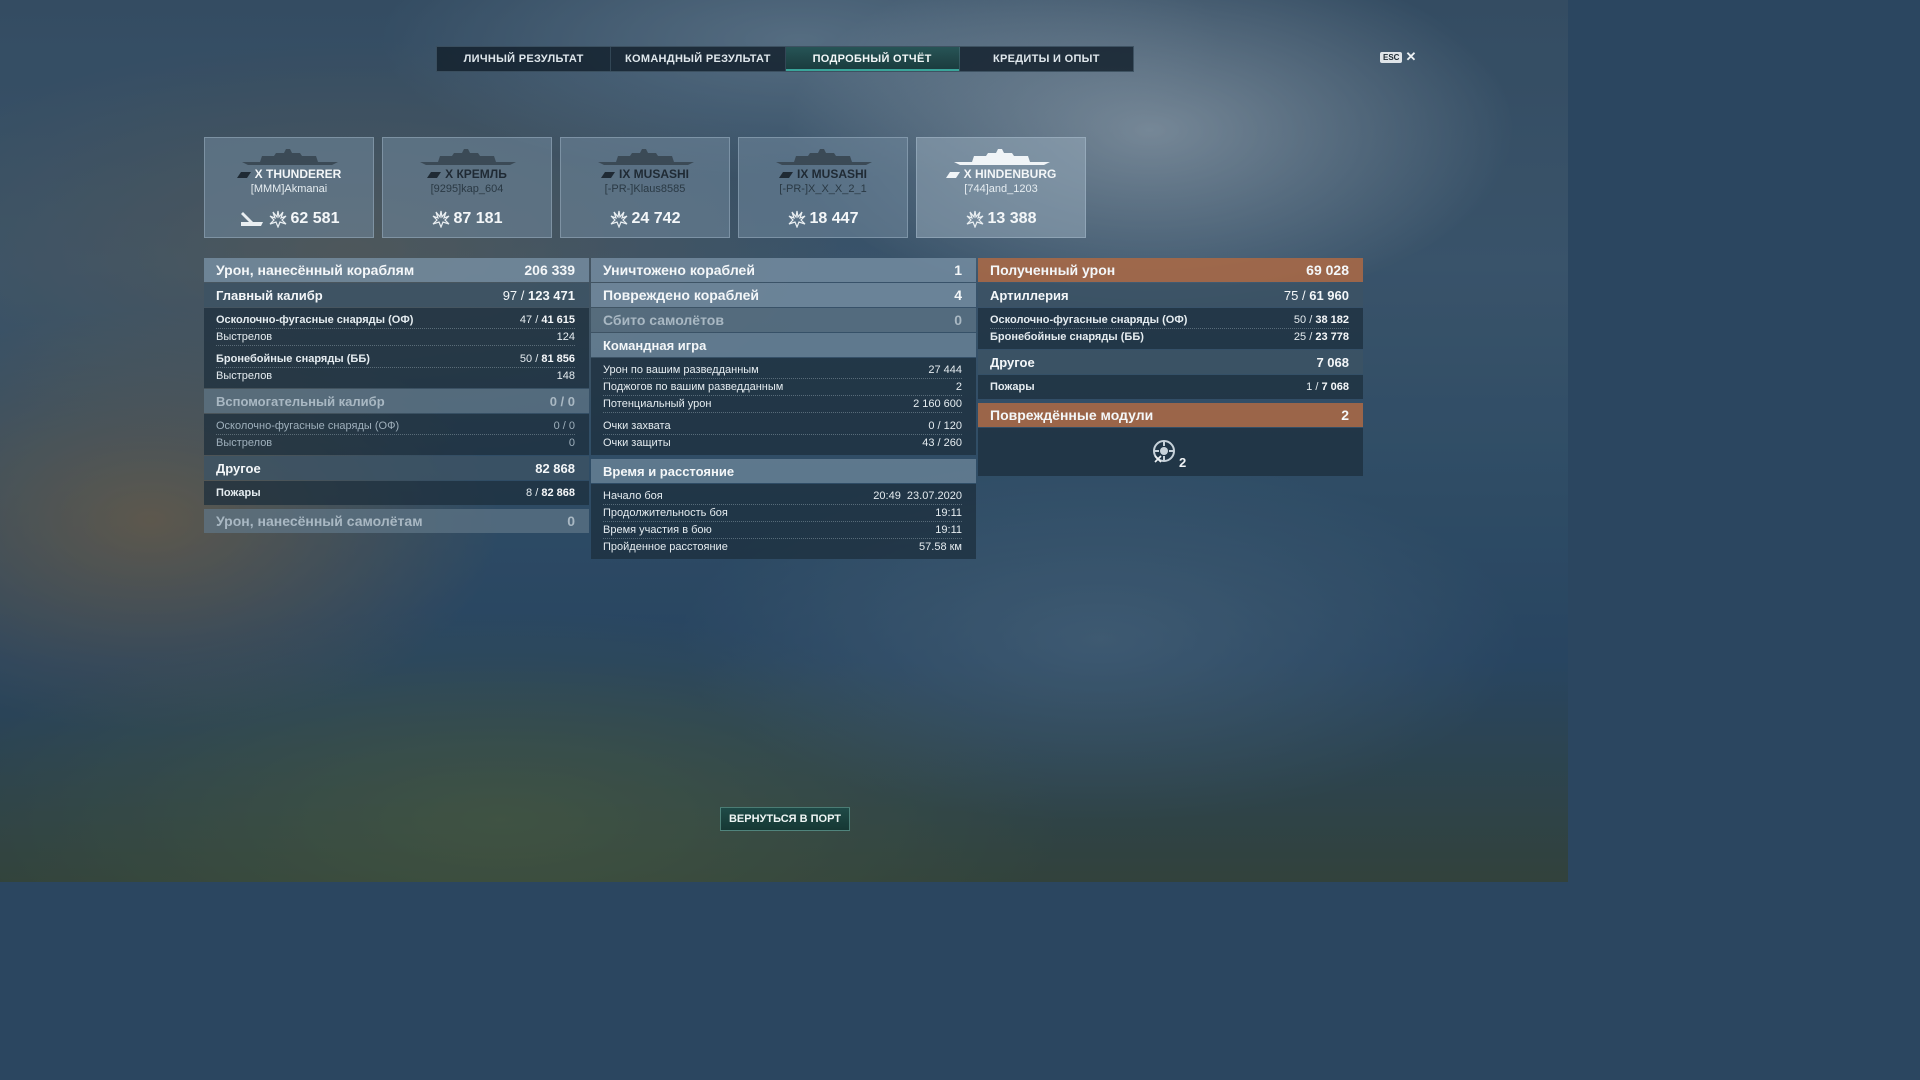 This screenshot has width=1920, height=1080. Describe the element at coordinates (396, 468) in the screenshot. I see `other-damage-header: Другое 82 868` at that location.